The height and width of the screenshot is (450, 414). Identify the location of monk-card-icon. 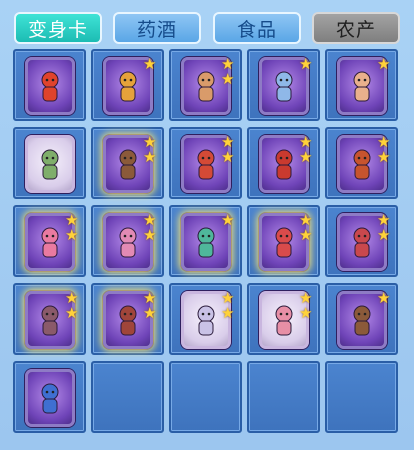
(50, 164).